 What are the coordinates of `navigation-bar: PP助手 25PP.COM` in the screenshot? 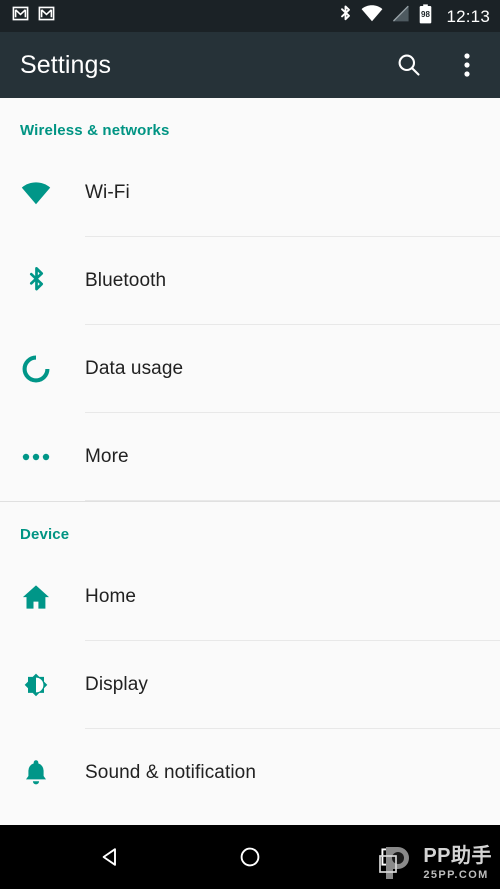 It's located at (250, 857).